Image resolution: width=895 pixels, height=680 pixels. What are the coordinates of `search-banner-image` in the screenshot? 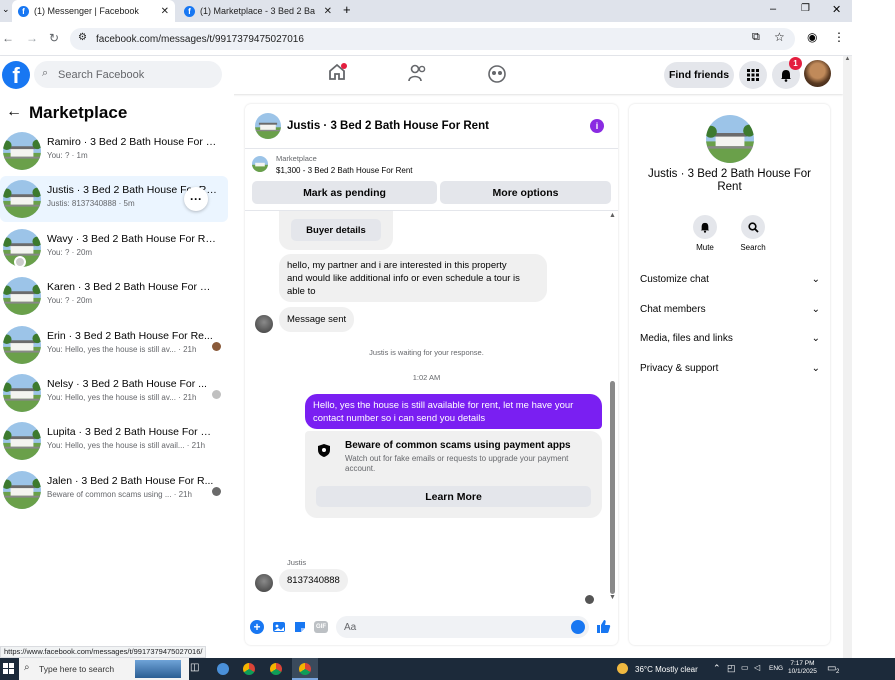 It's located at (158, 669).